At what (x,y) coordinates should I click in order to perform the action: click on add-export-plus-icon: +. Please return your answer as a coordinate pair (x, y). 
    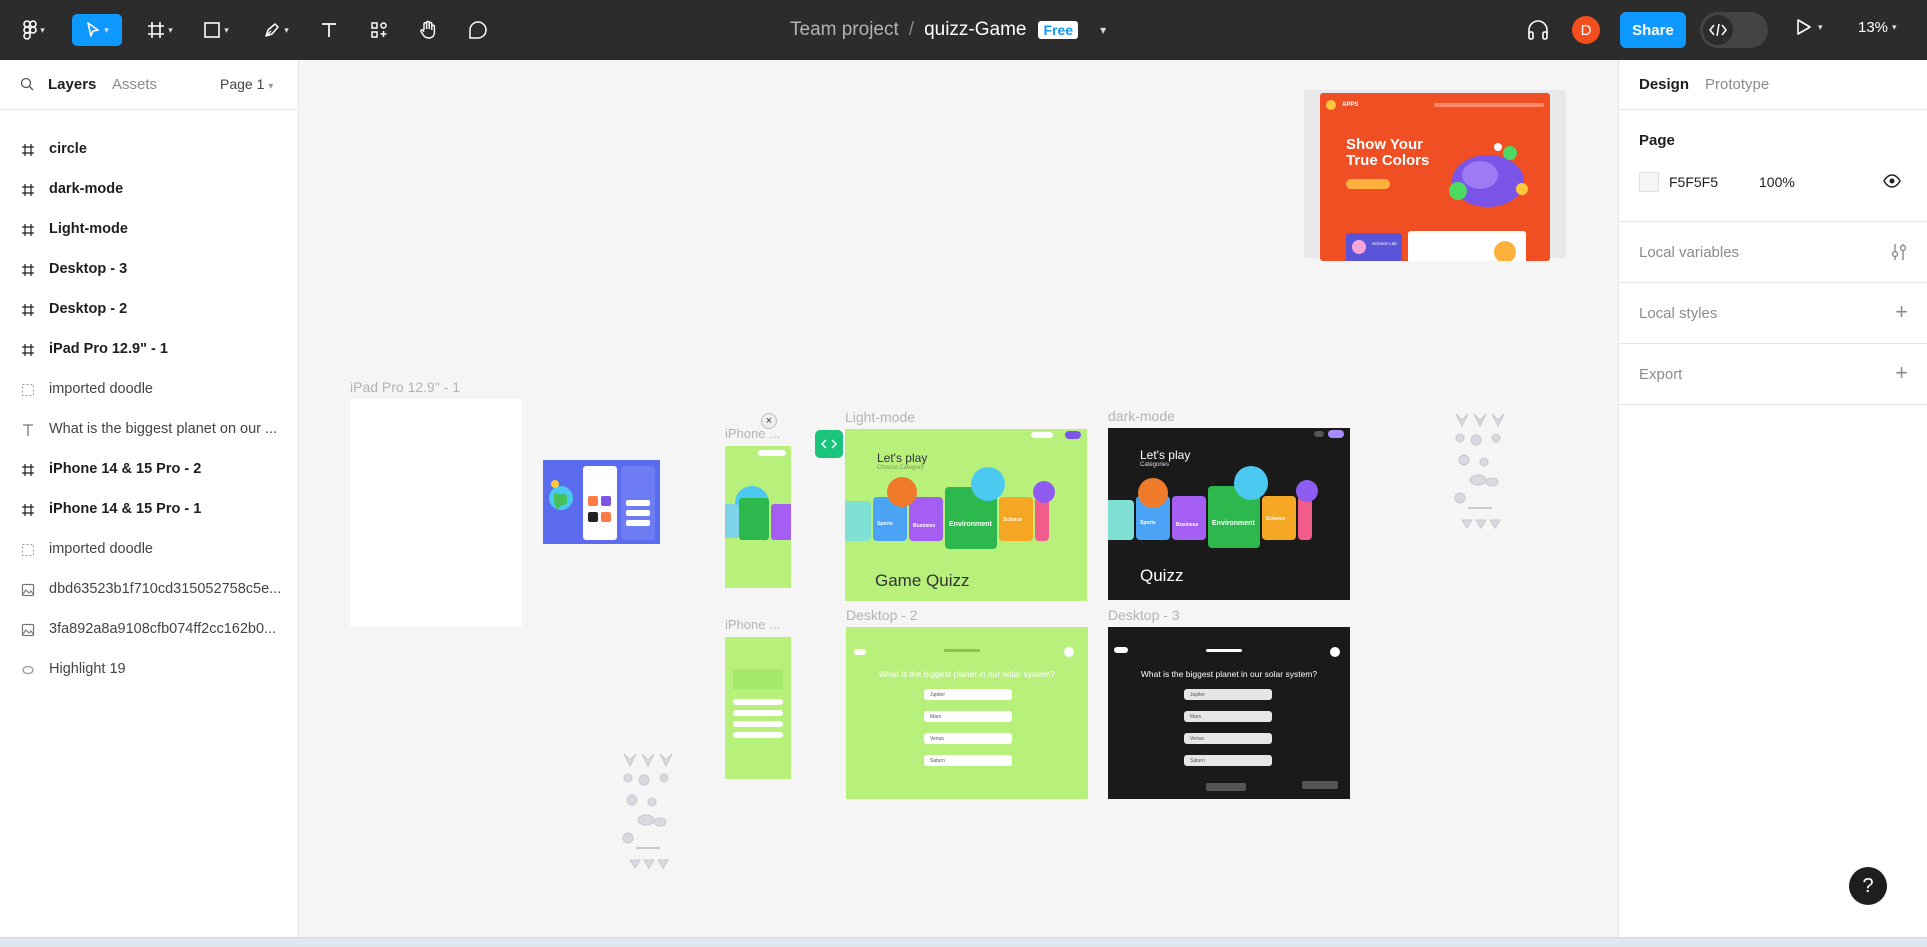
    Looking at the image, I should click on (1901, 373).